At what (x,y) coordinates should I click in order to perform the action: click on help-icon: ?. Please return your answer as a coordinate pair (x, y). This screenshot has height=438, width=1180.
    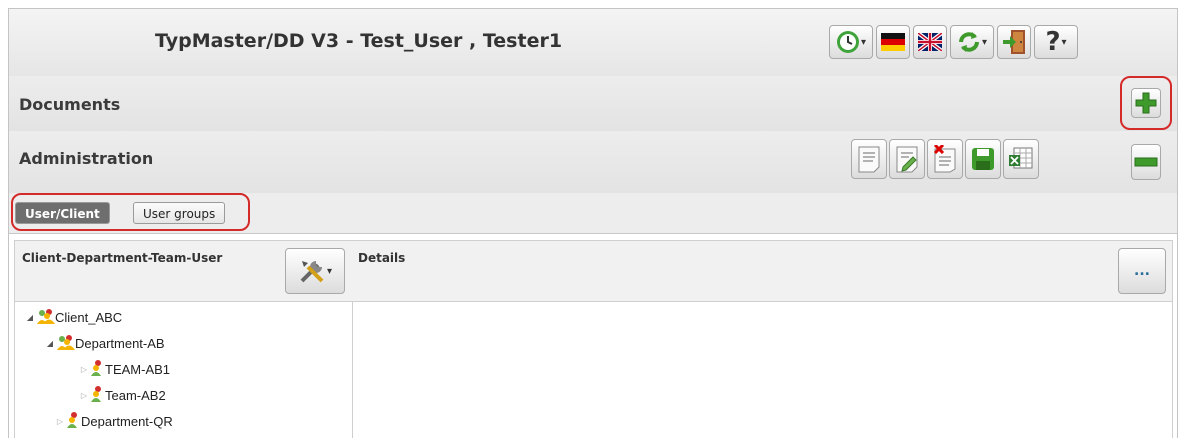
    Looking at the image, I should click on (1053, 42).